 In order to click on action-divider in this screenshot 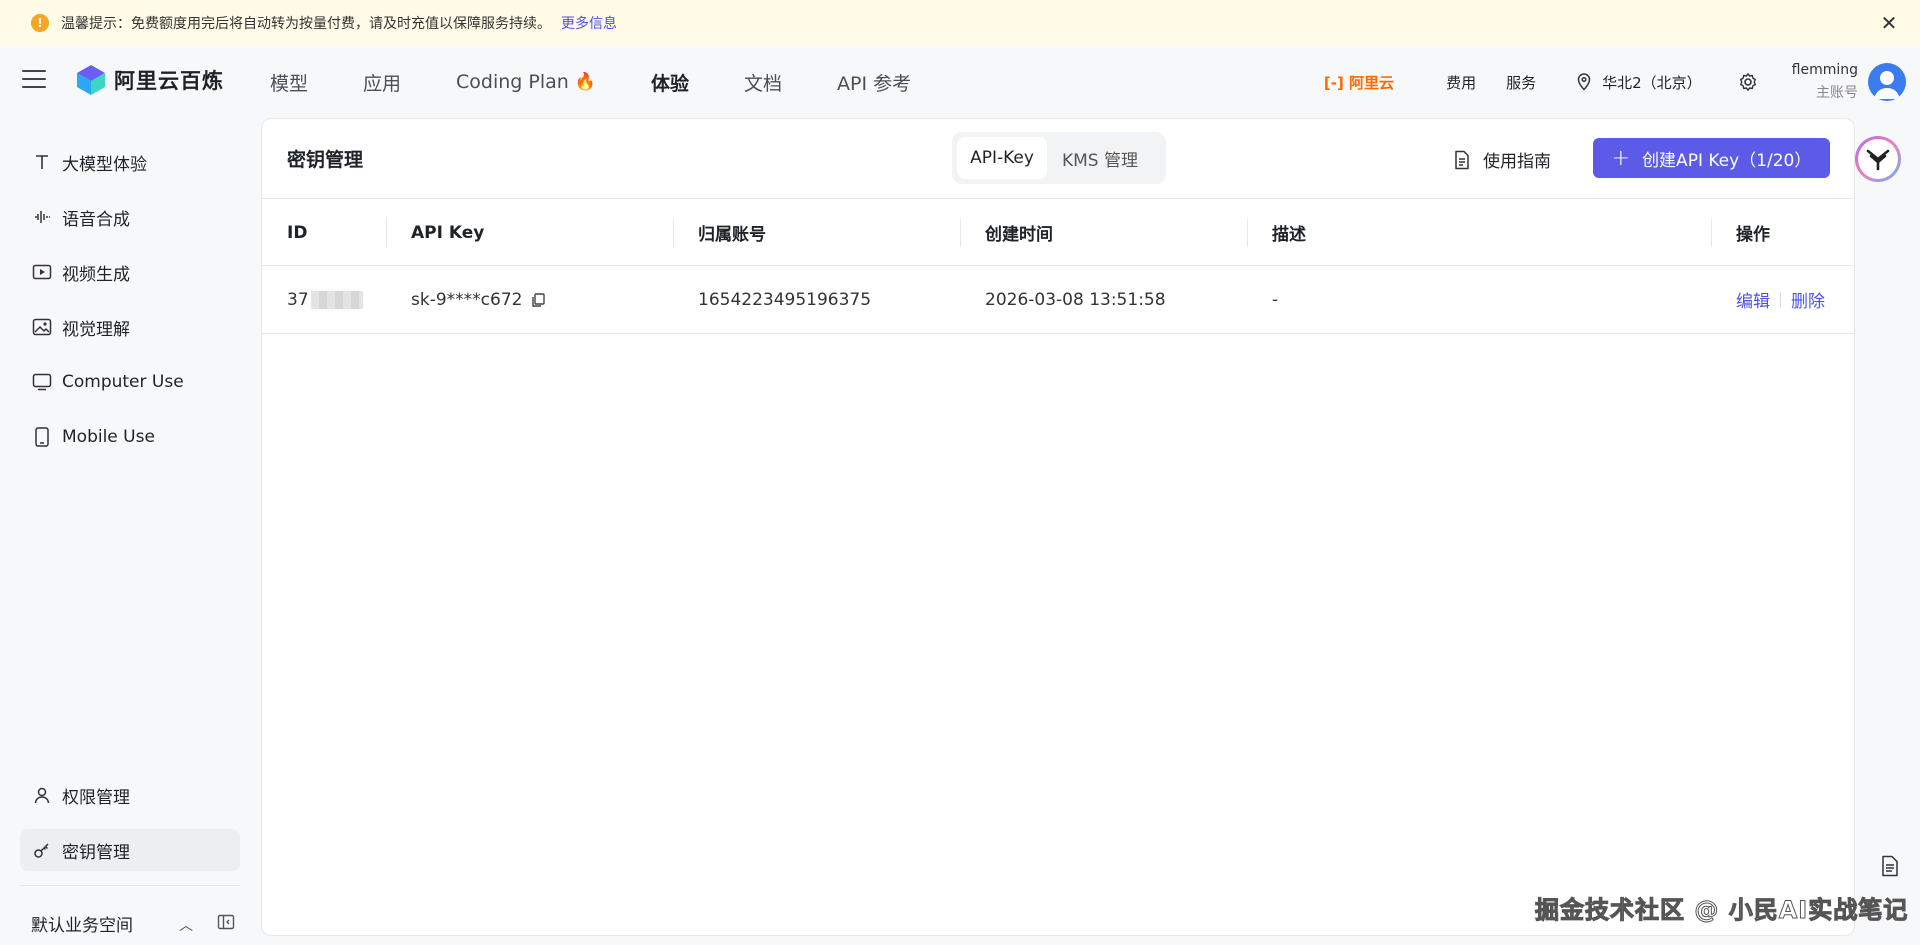, I will do `click(1780, 299)`.